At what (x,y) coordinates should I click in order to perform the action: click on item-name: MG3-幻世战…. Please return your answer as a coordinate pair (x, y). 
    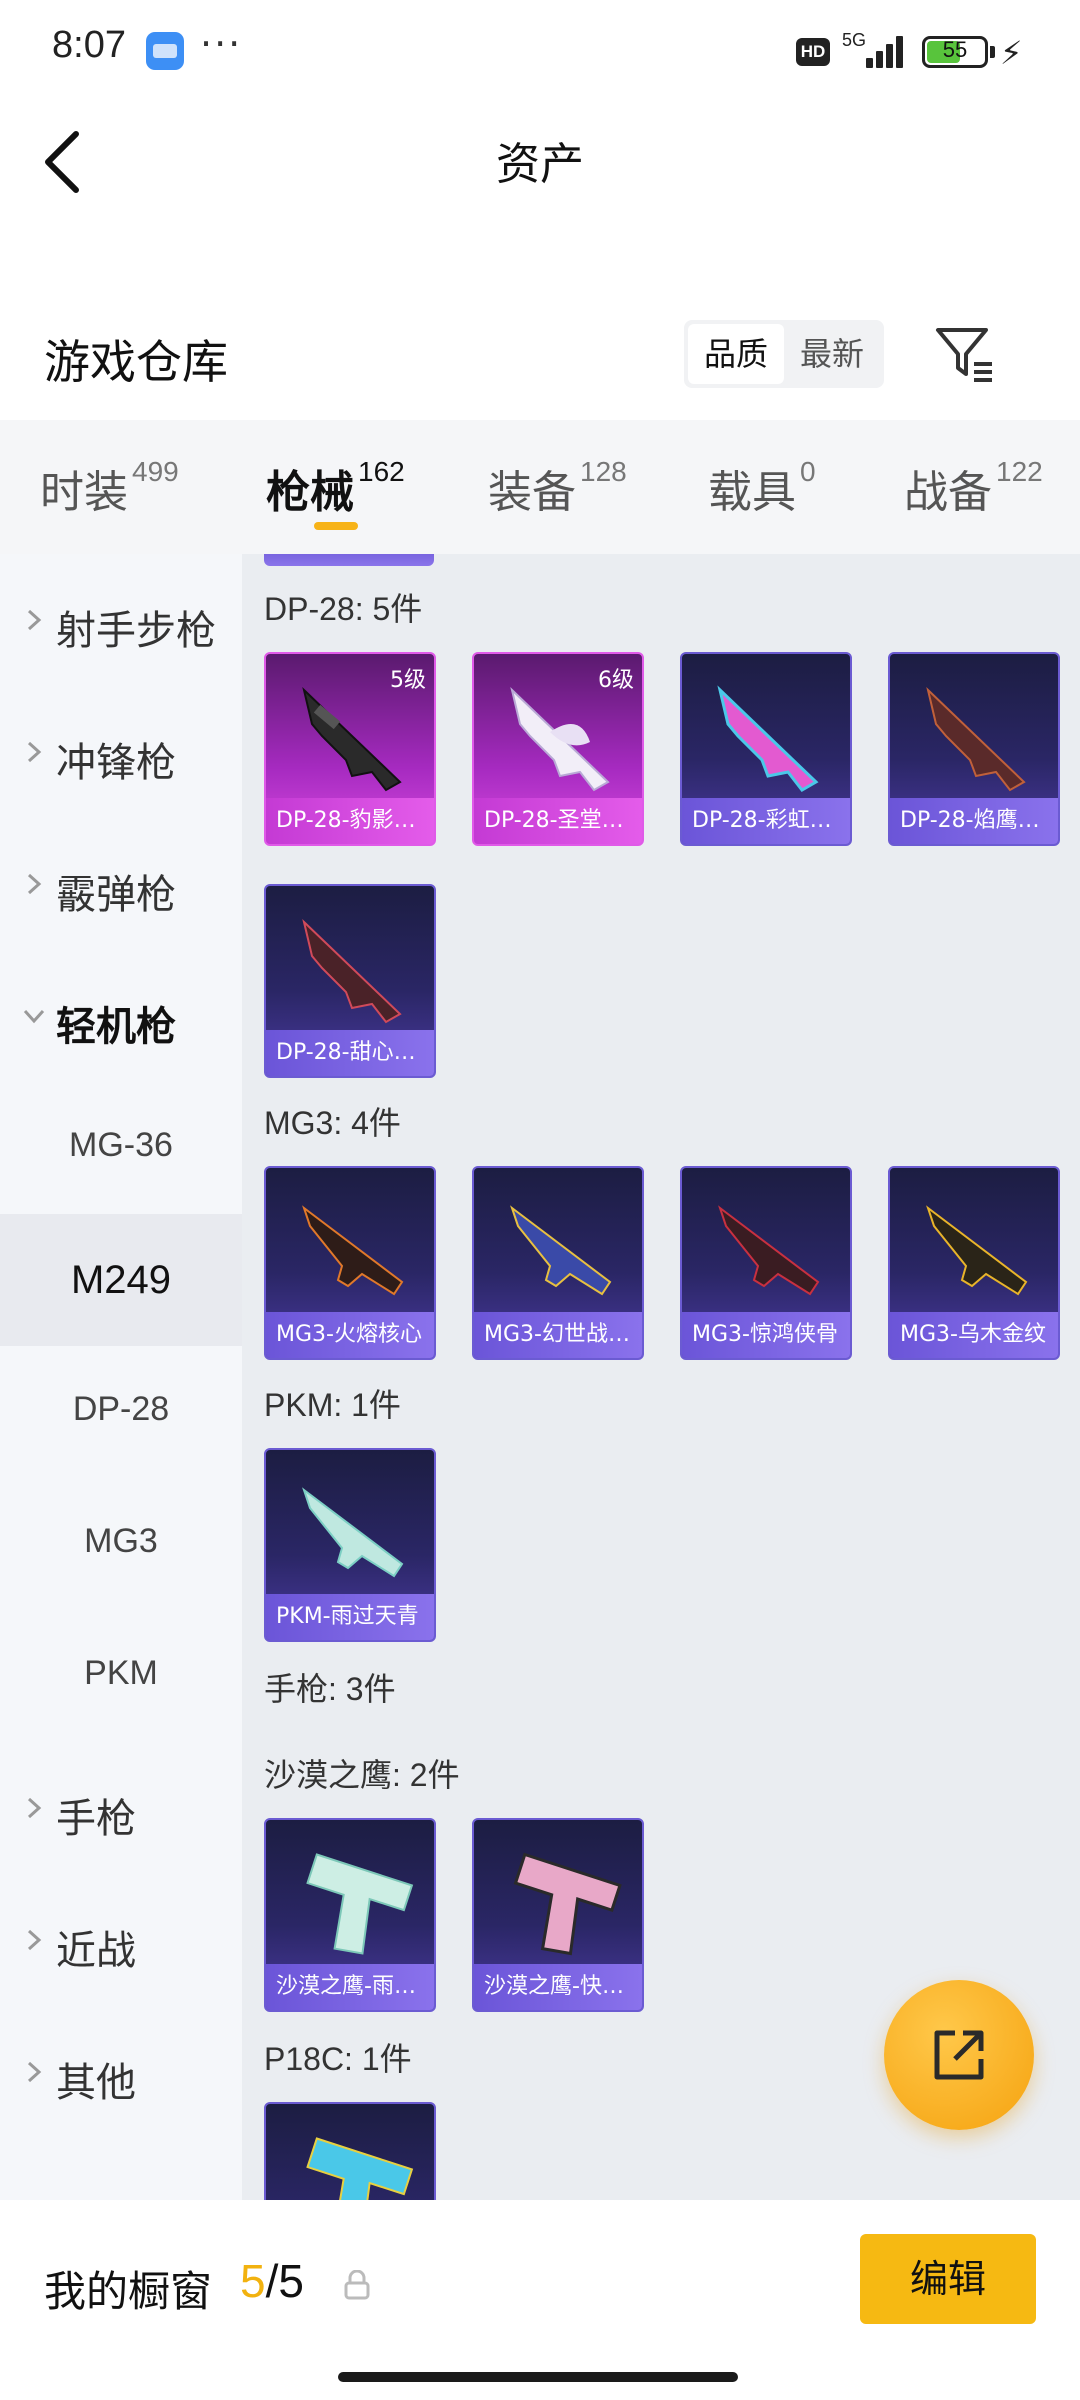
    Looking at the image, I should click on (558, 1335).